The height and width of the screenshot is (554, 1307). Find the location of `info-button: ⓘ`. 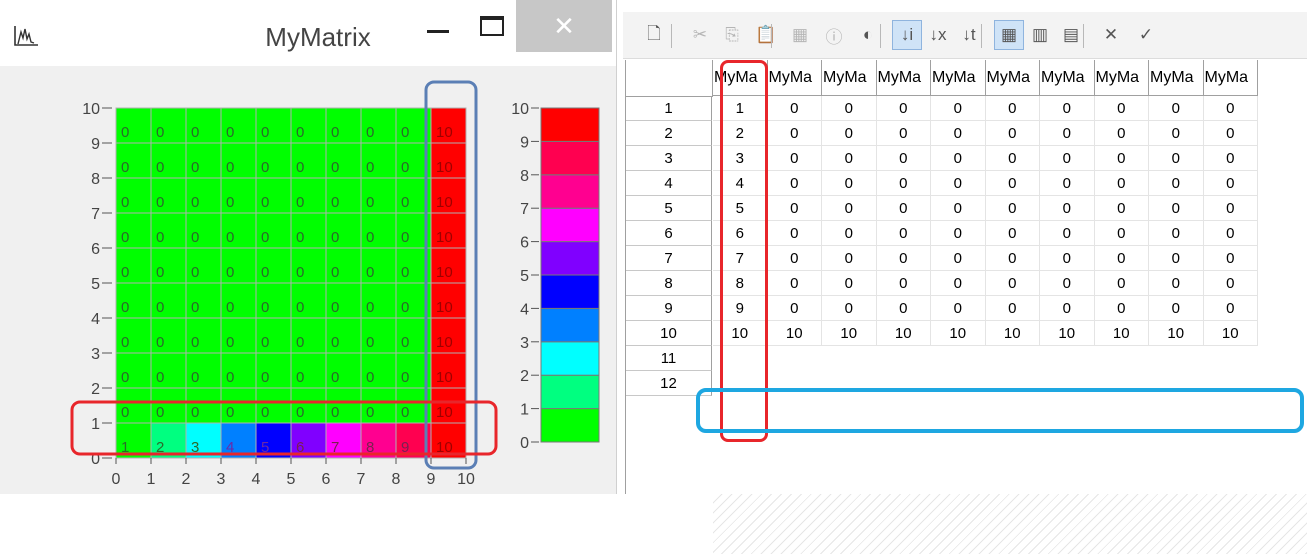

info-button: ⓘ is located at coordinates (834, 35).